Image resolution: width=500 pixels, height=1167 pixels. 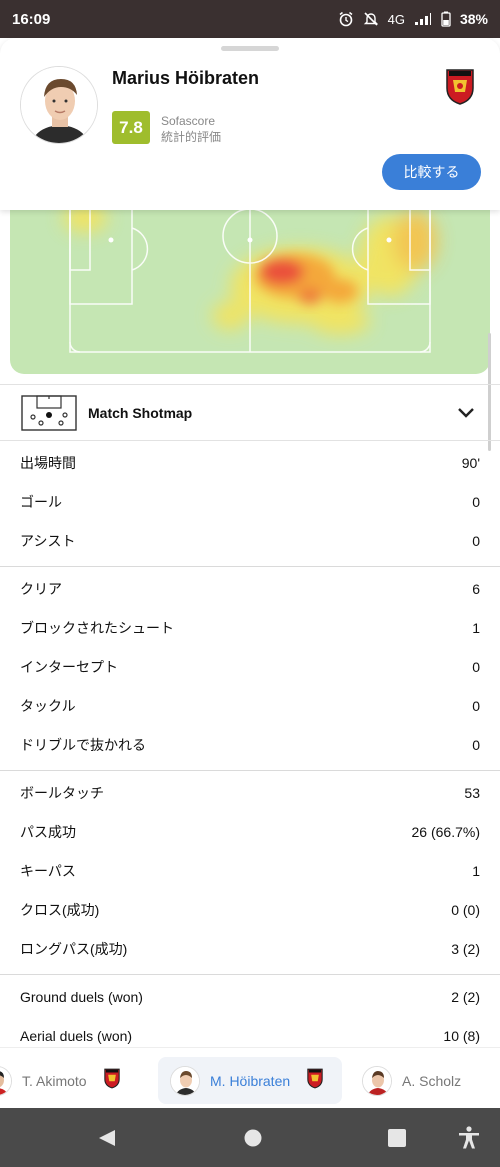 What do you see at coordinates (48, 705) in the screenshot?
I see `stat-label: タックル` at bounding box center [48, 705].